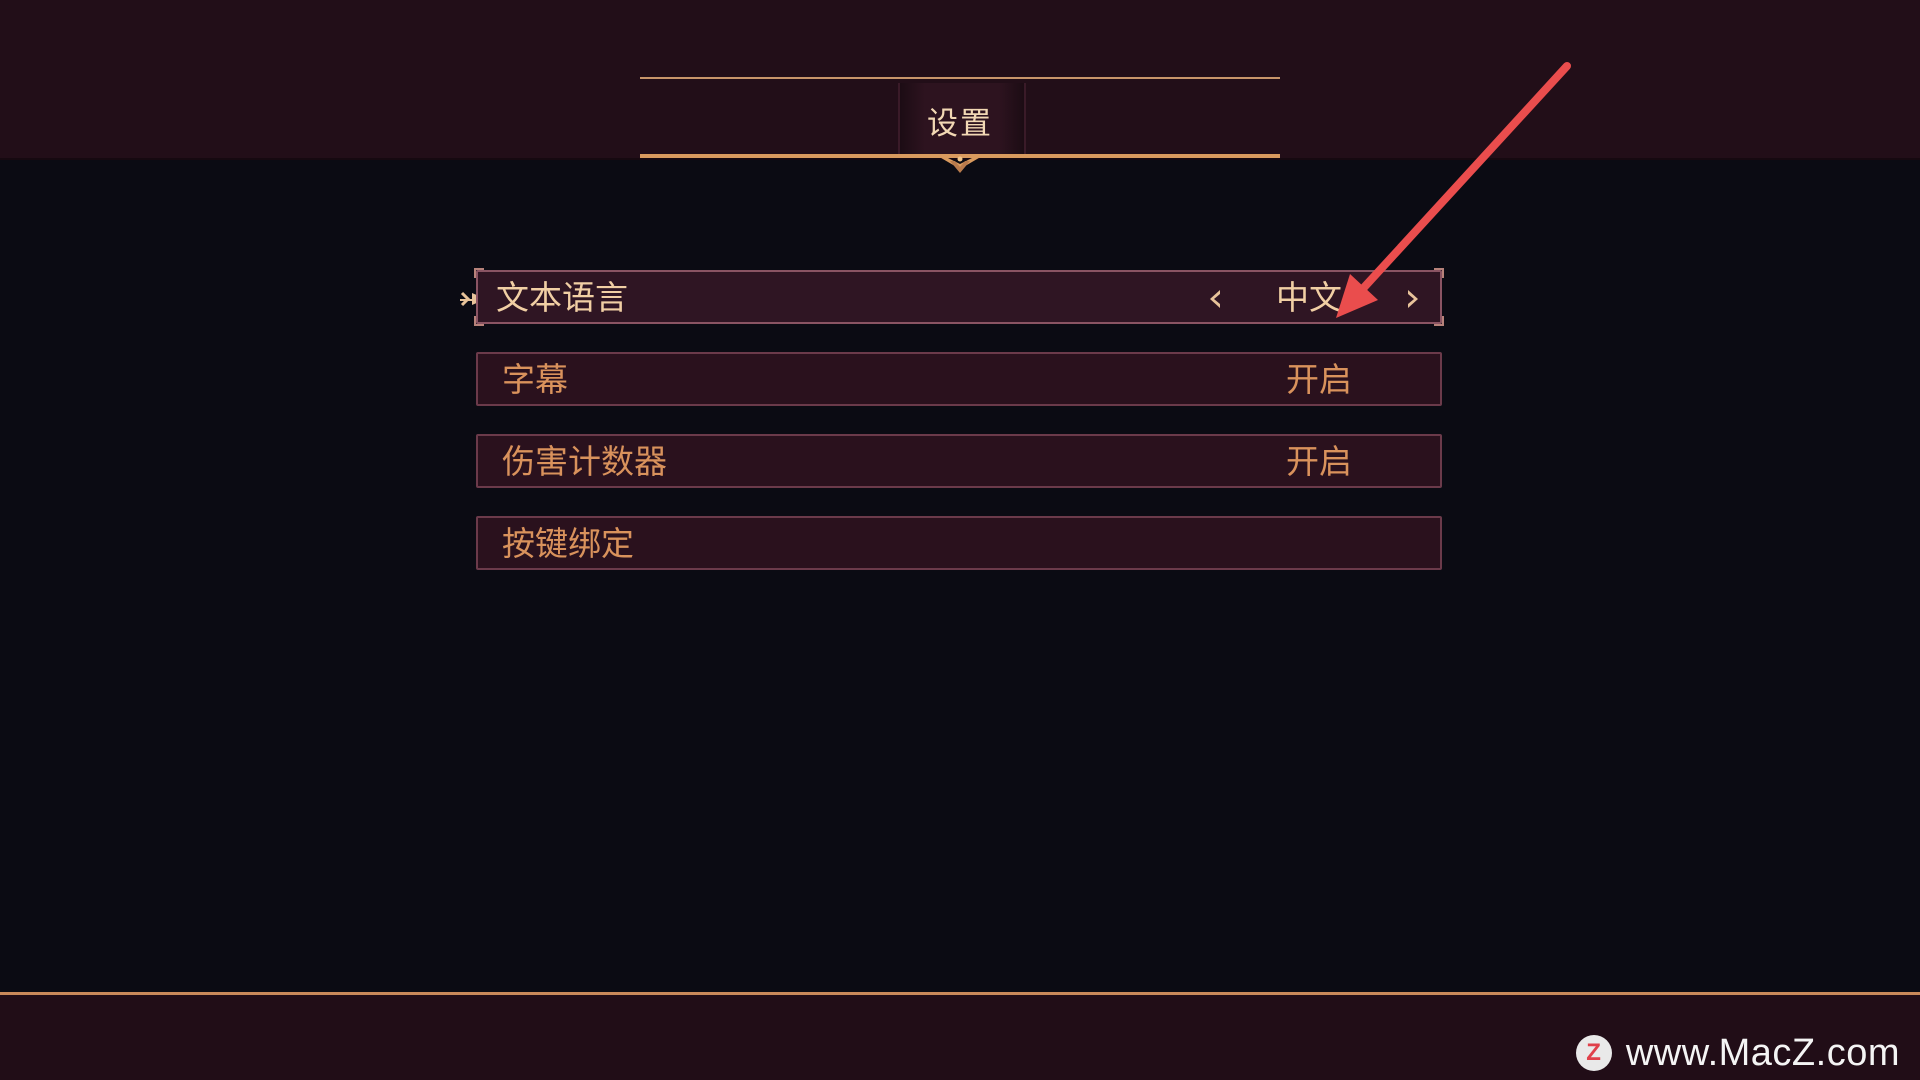  What do you see at coordinates (1309, 297) in the screenshot?
I see `setting-value: 中文` at bounding box center [1309, 297].